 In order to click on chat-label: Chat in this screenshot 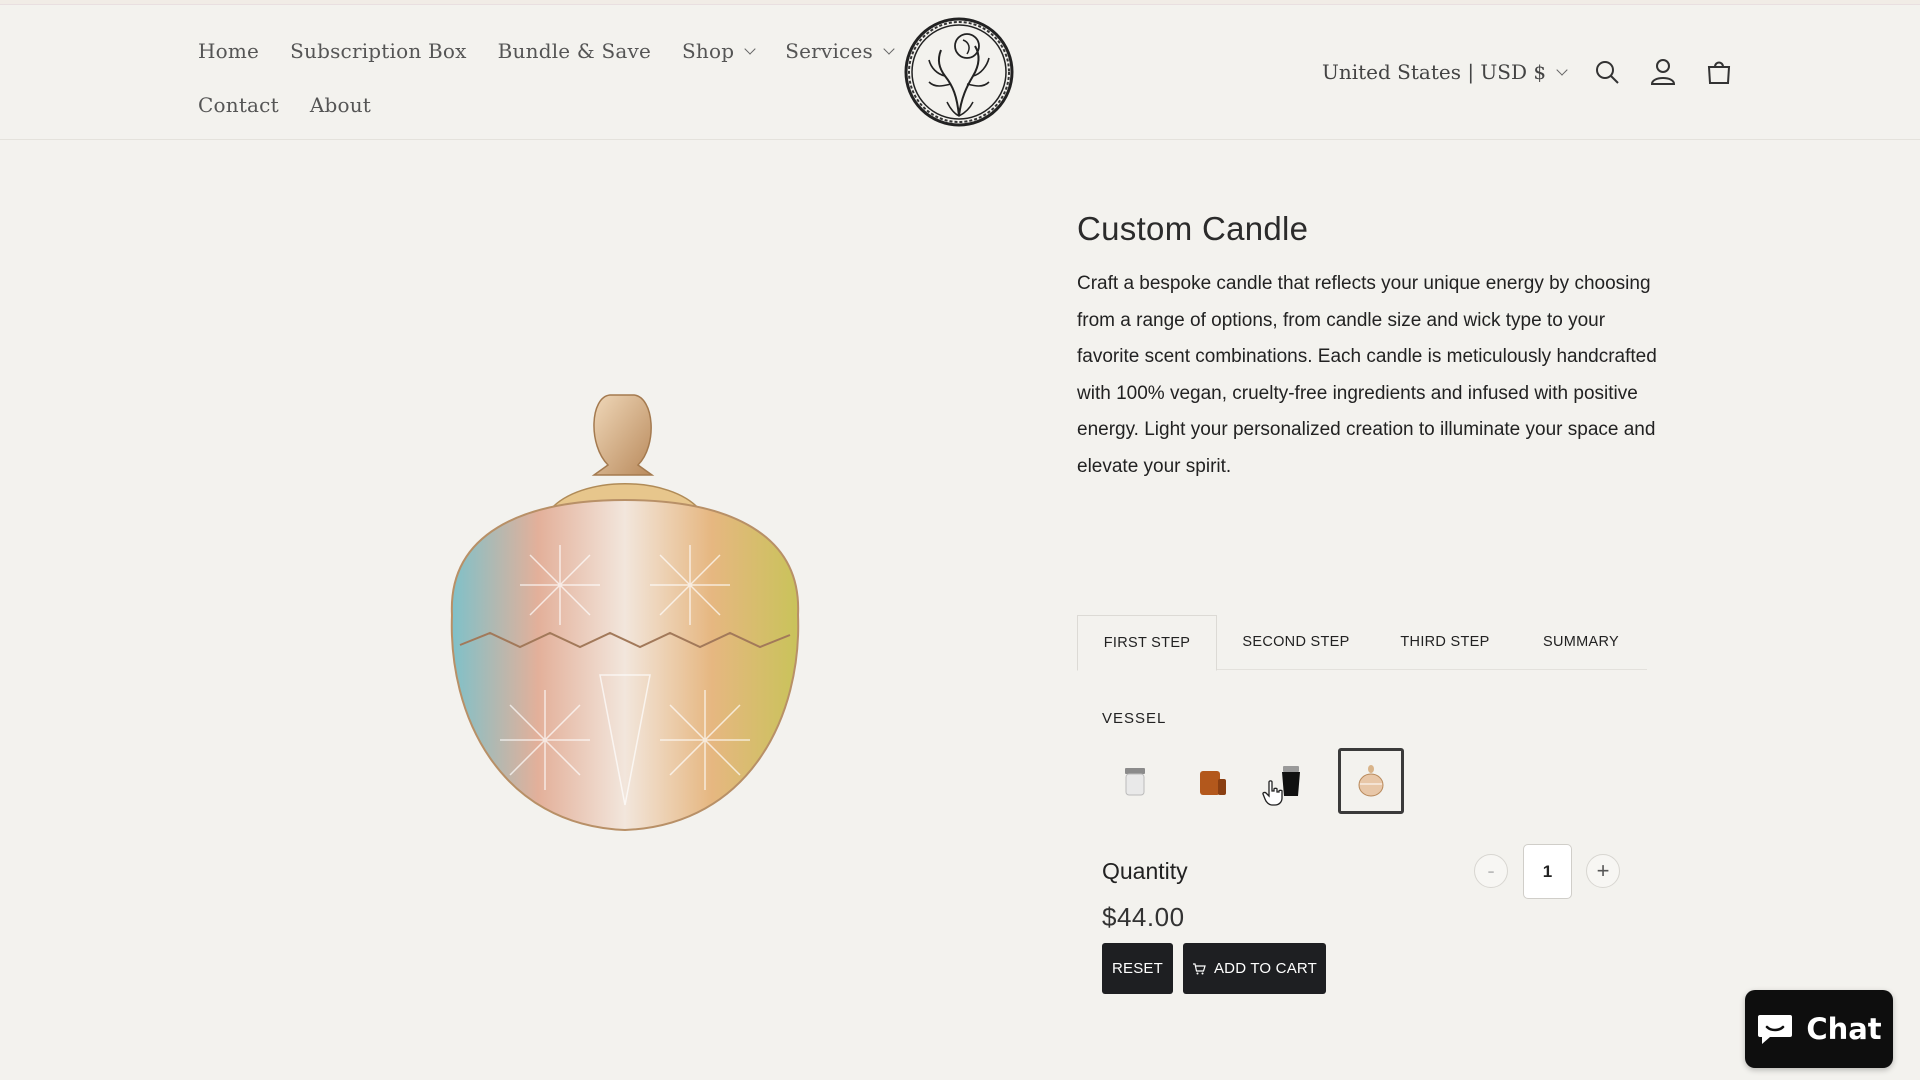, I will do `click(1844, 1029)`.